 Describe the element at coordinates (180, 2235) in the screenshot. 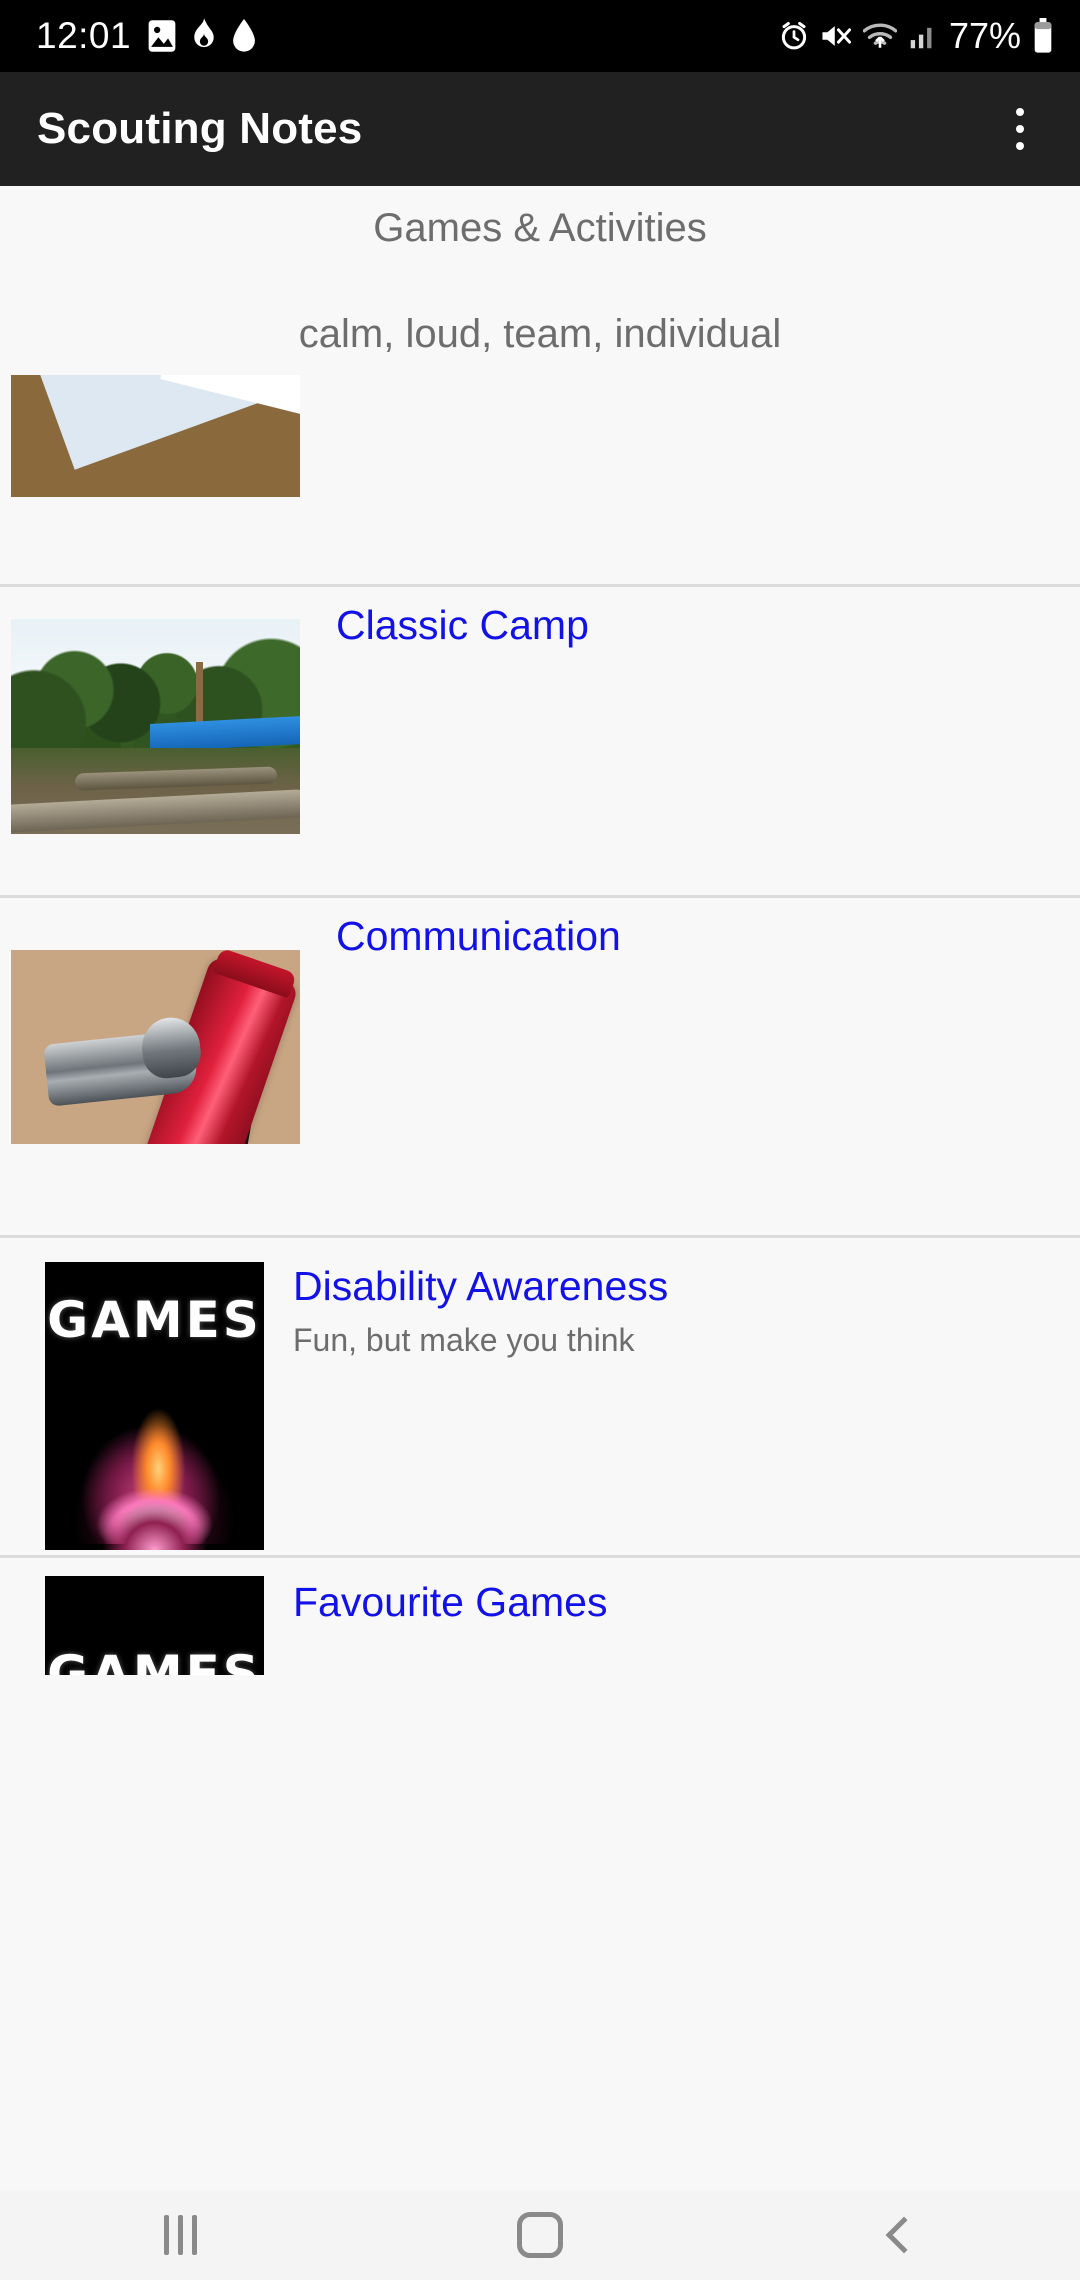

I see `recent-apps-icon` at that location.